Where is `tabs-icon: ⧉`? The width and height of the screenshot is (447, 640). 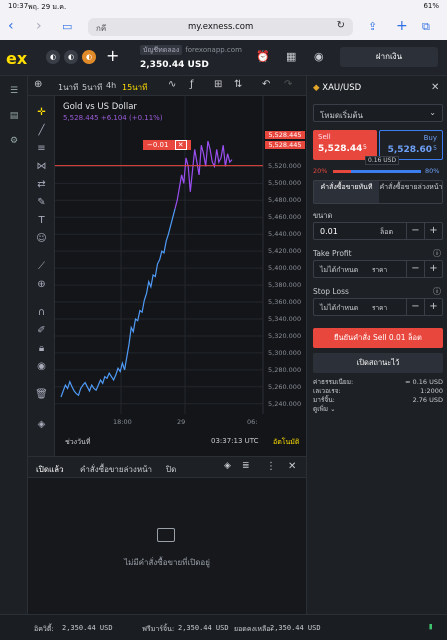
tabs-icon: ⧉ is located at coordinates (426, 27).